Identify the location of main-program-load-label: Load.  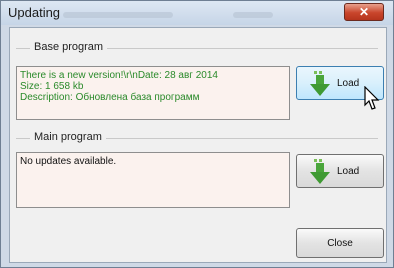
(348, 171).